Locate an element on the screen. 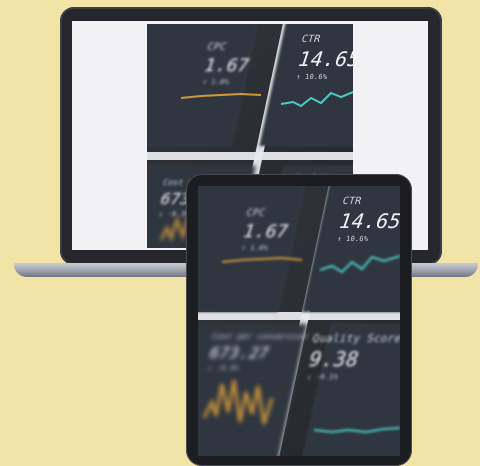  quality-sparkline is located at coordinates (356, 430).